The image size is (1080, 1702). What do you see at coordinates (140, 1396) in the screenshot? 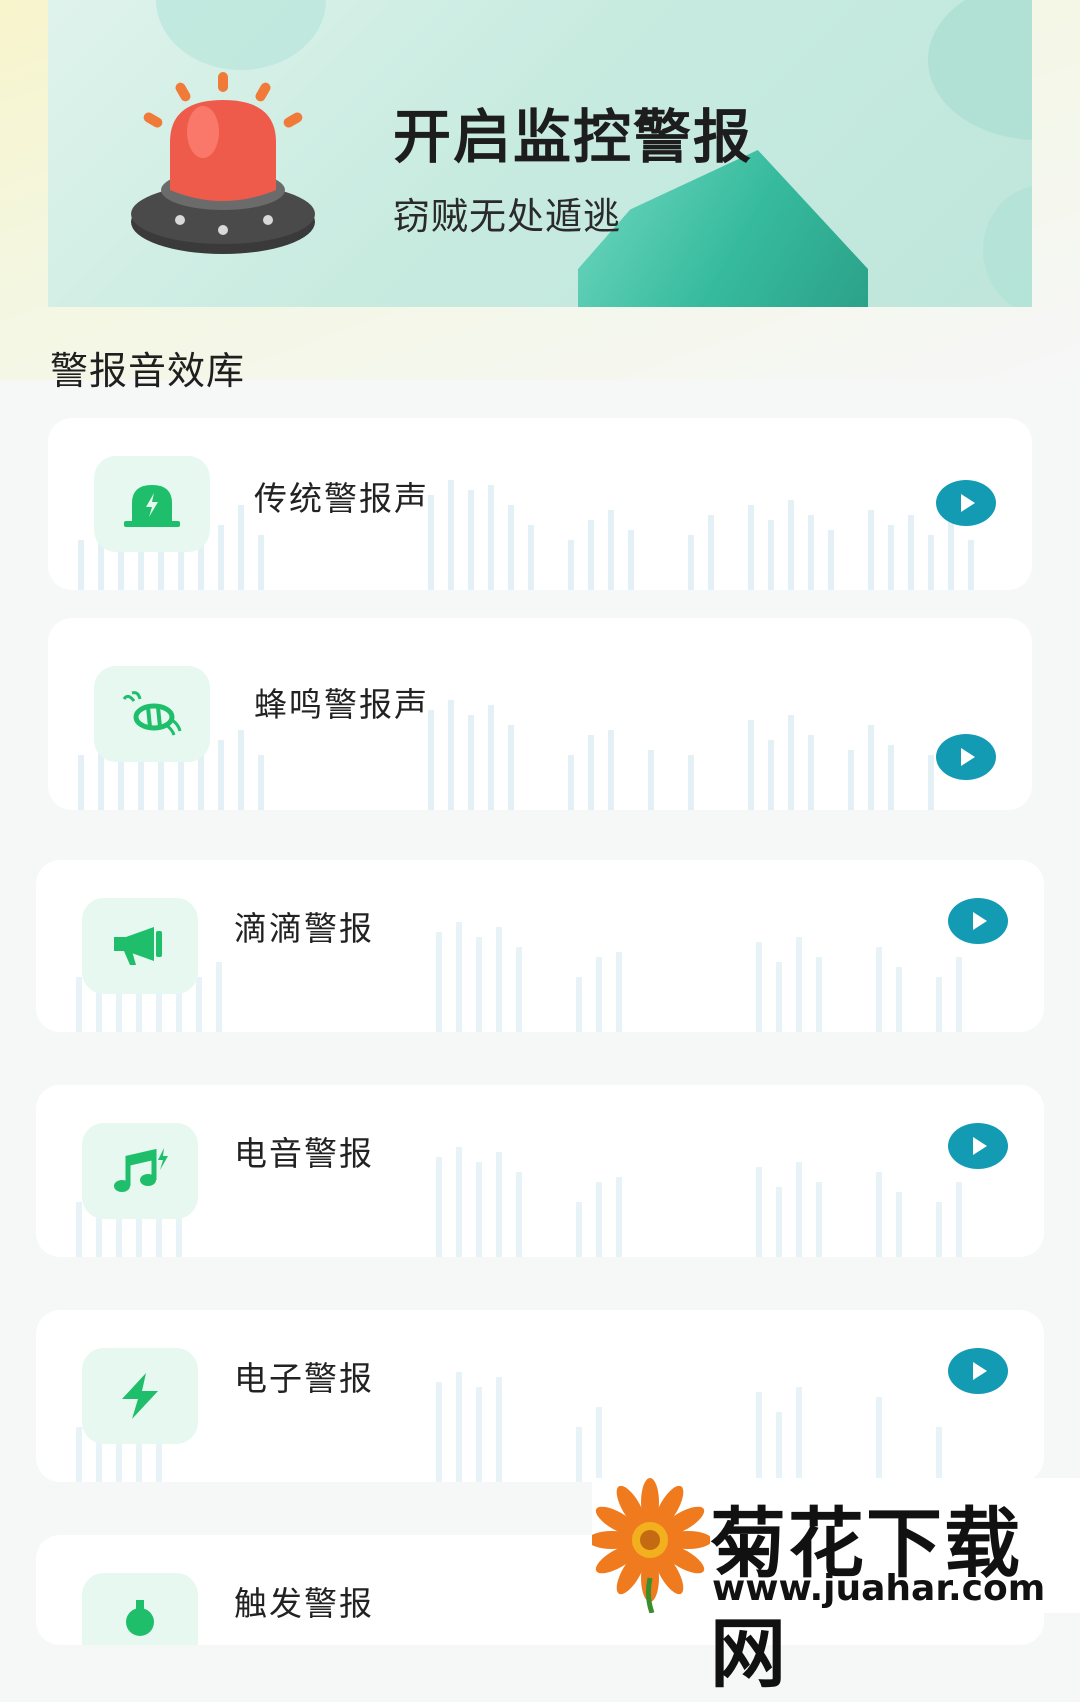
I see `lightning-icon` at bounding box center [140, 1396].